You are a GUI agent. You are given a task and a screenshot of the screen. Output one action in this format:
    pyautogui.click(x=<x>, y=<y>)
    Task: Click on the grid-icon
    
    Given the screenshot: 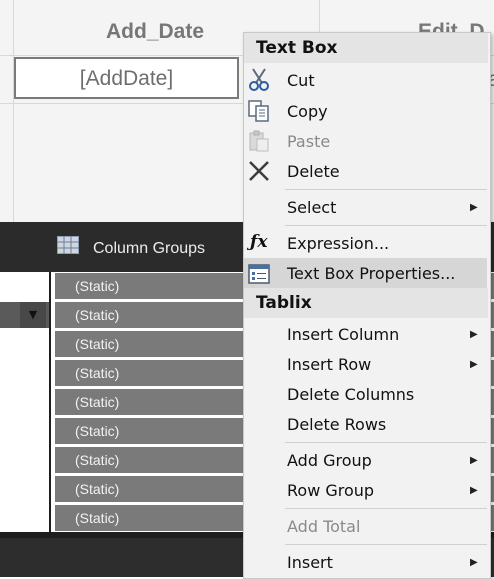 What is the action you would take?
    pyautogui.click(x=68, y=245)
    